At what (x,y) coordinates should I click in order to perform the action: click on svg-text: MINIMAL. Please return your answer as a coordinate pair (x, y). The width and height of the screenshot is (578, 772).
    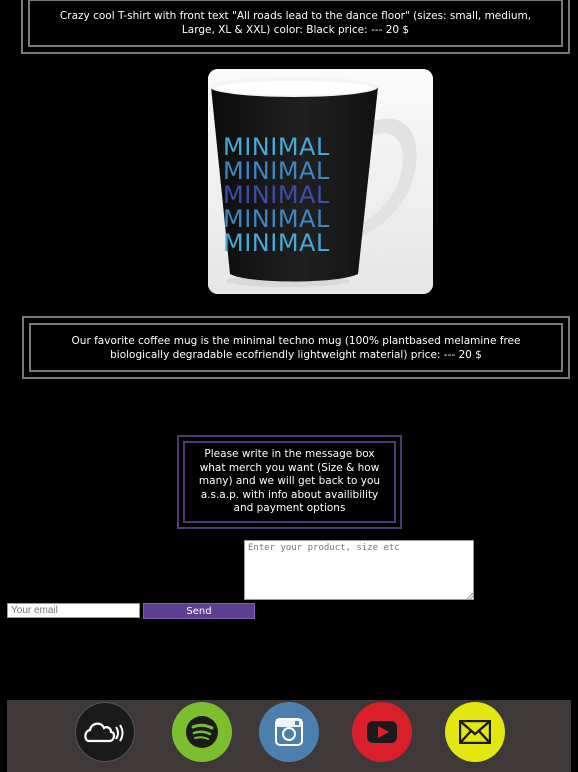
    Looking at the image, I should click on (276, 243).